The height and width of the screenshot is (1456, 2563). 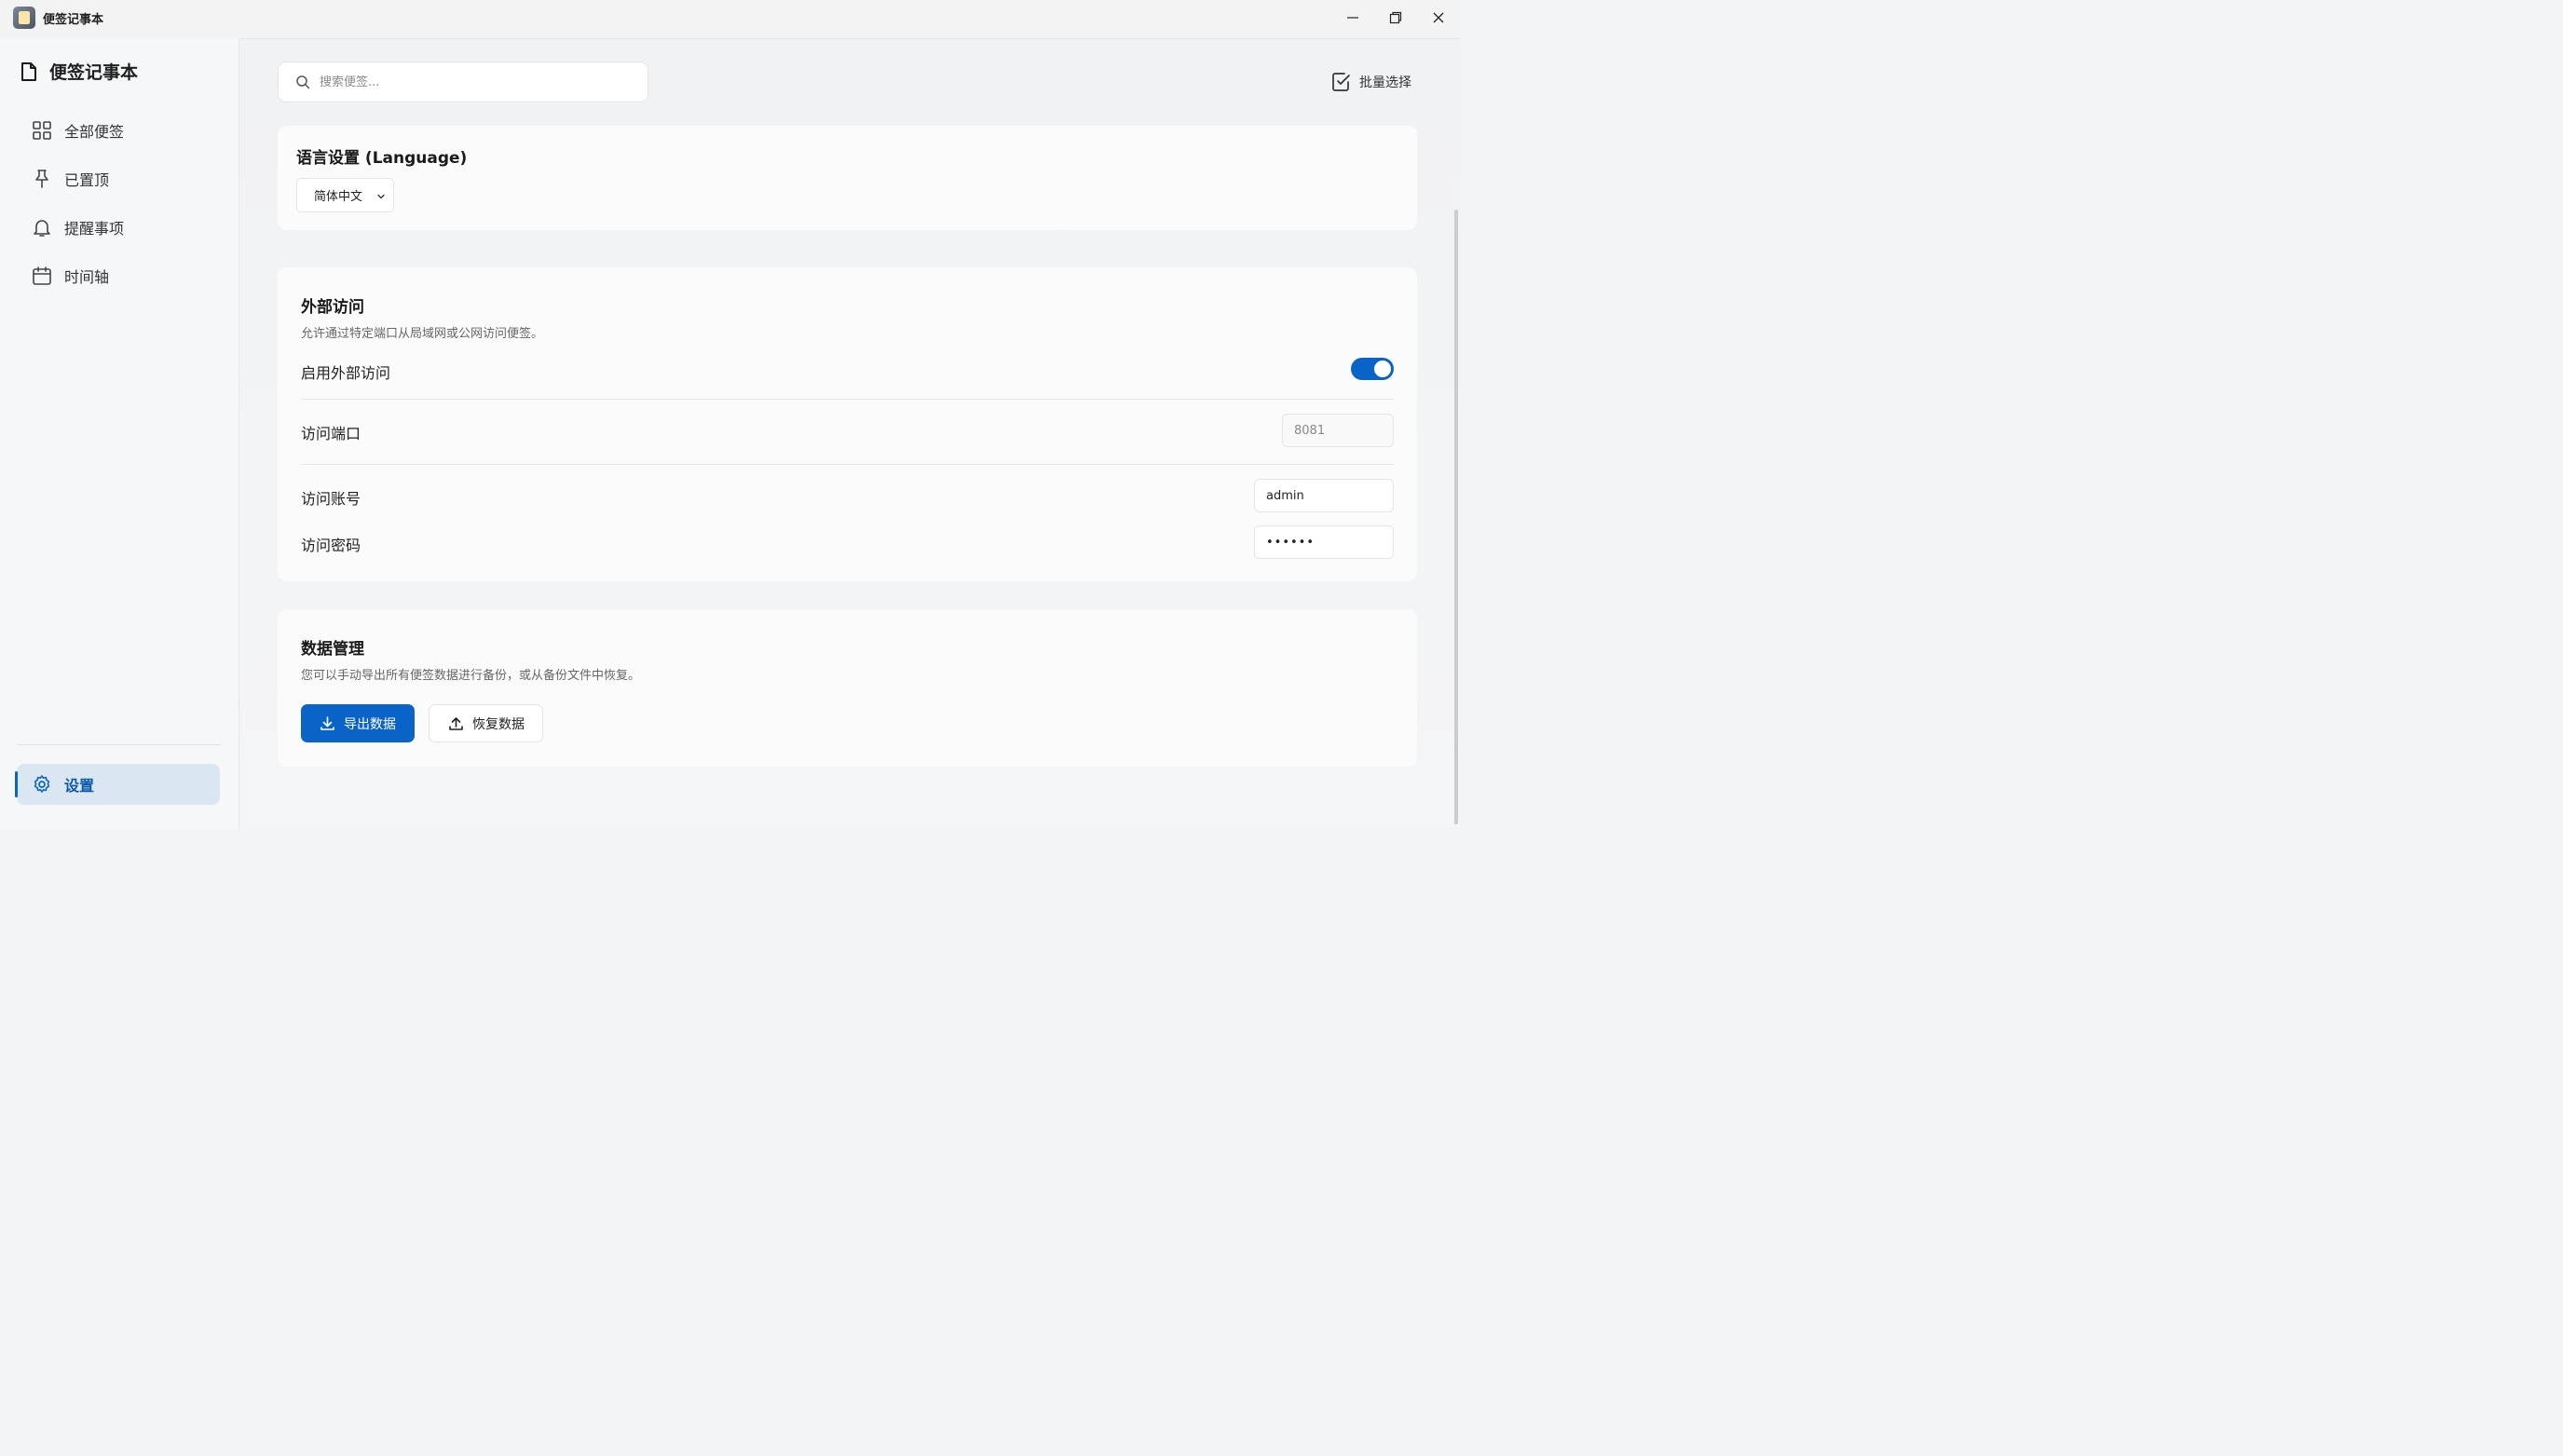 I want to click on batch-select-label: 批量选择, so click(x=1385, y=82).